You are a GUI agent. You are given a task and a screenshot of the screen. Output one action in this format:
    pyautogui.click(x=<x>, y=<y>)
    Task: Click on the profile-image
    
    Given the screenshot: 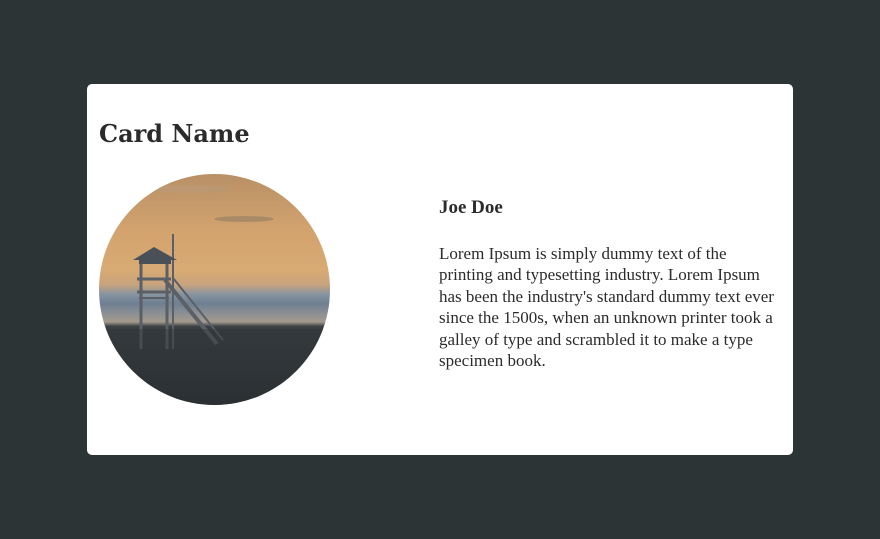 What is the action you would take?
    pyautogui.click(x=214, y=289)
    